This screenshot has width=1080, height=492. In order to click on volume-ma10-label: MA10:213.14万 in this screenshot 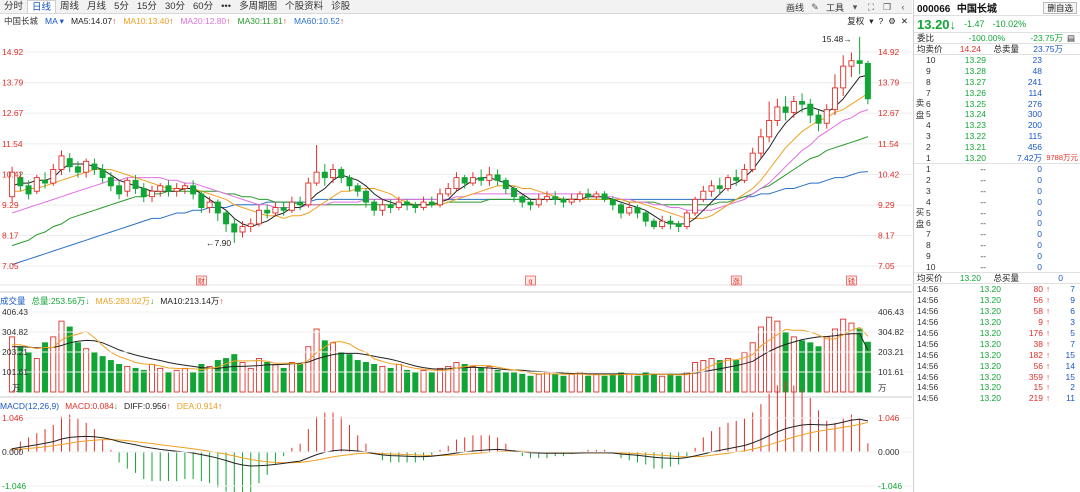, I will do `click(190, 300)`.